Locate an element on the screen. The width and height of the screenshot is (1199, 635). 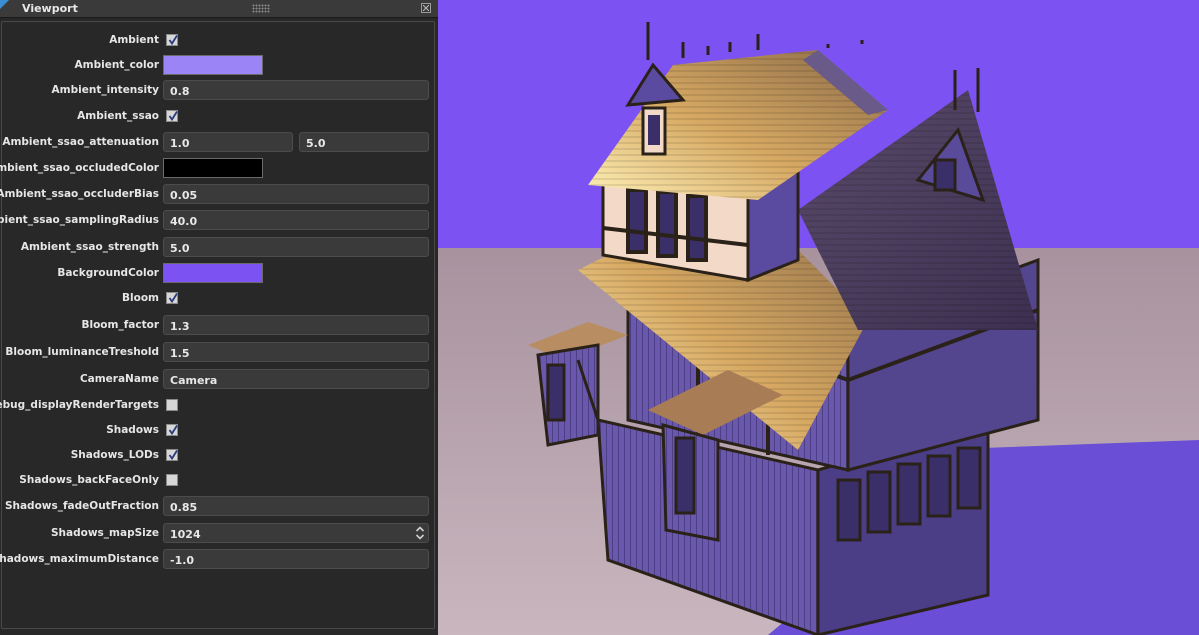
field-value: 1.5 is located at coordinates (180, 353).